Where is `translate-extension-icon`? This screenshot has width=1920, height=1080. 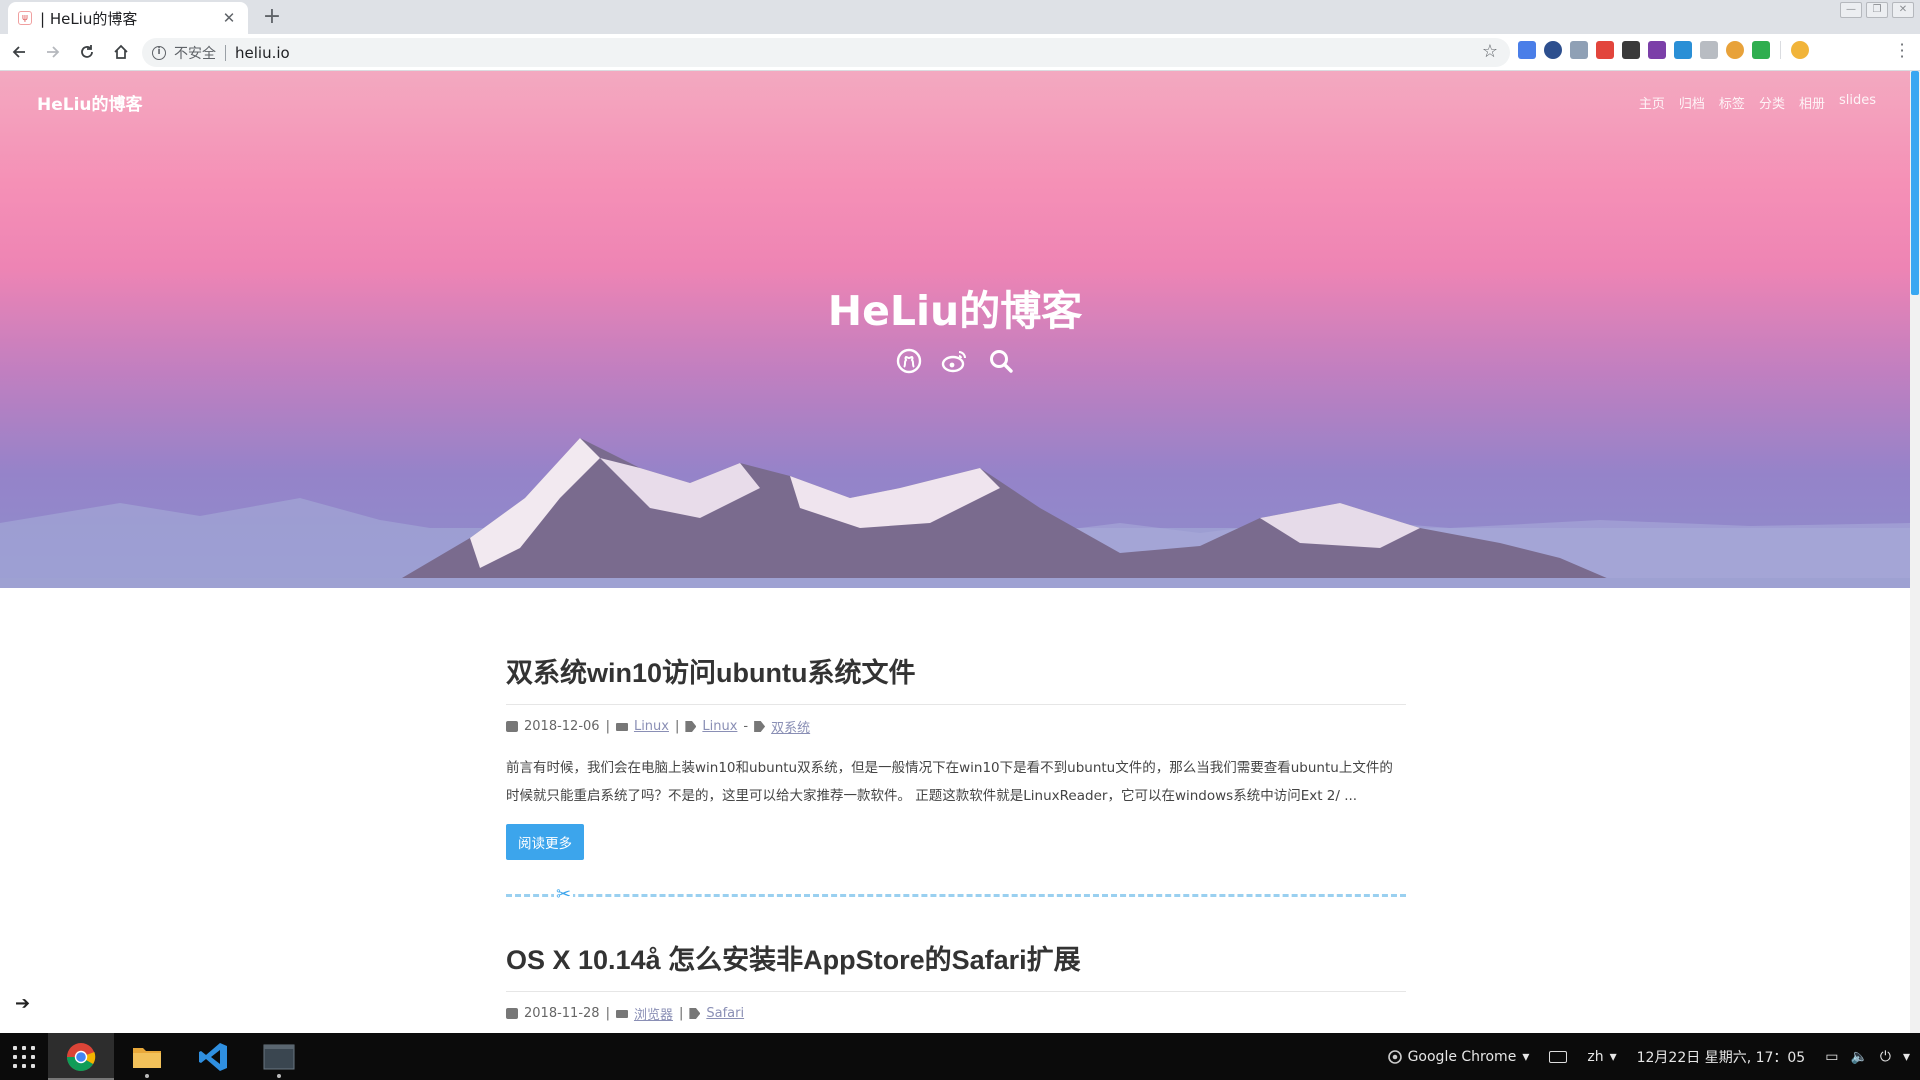
translate-extension-icon is located at coordinates (1527, 50).